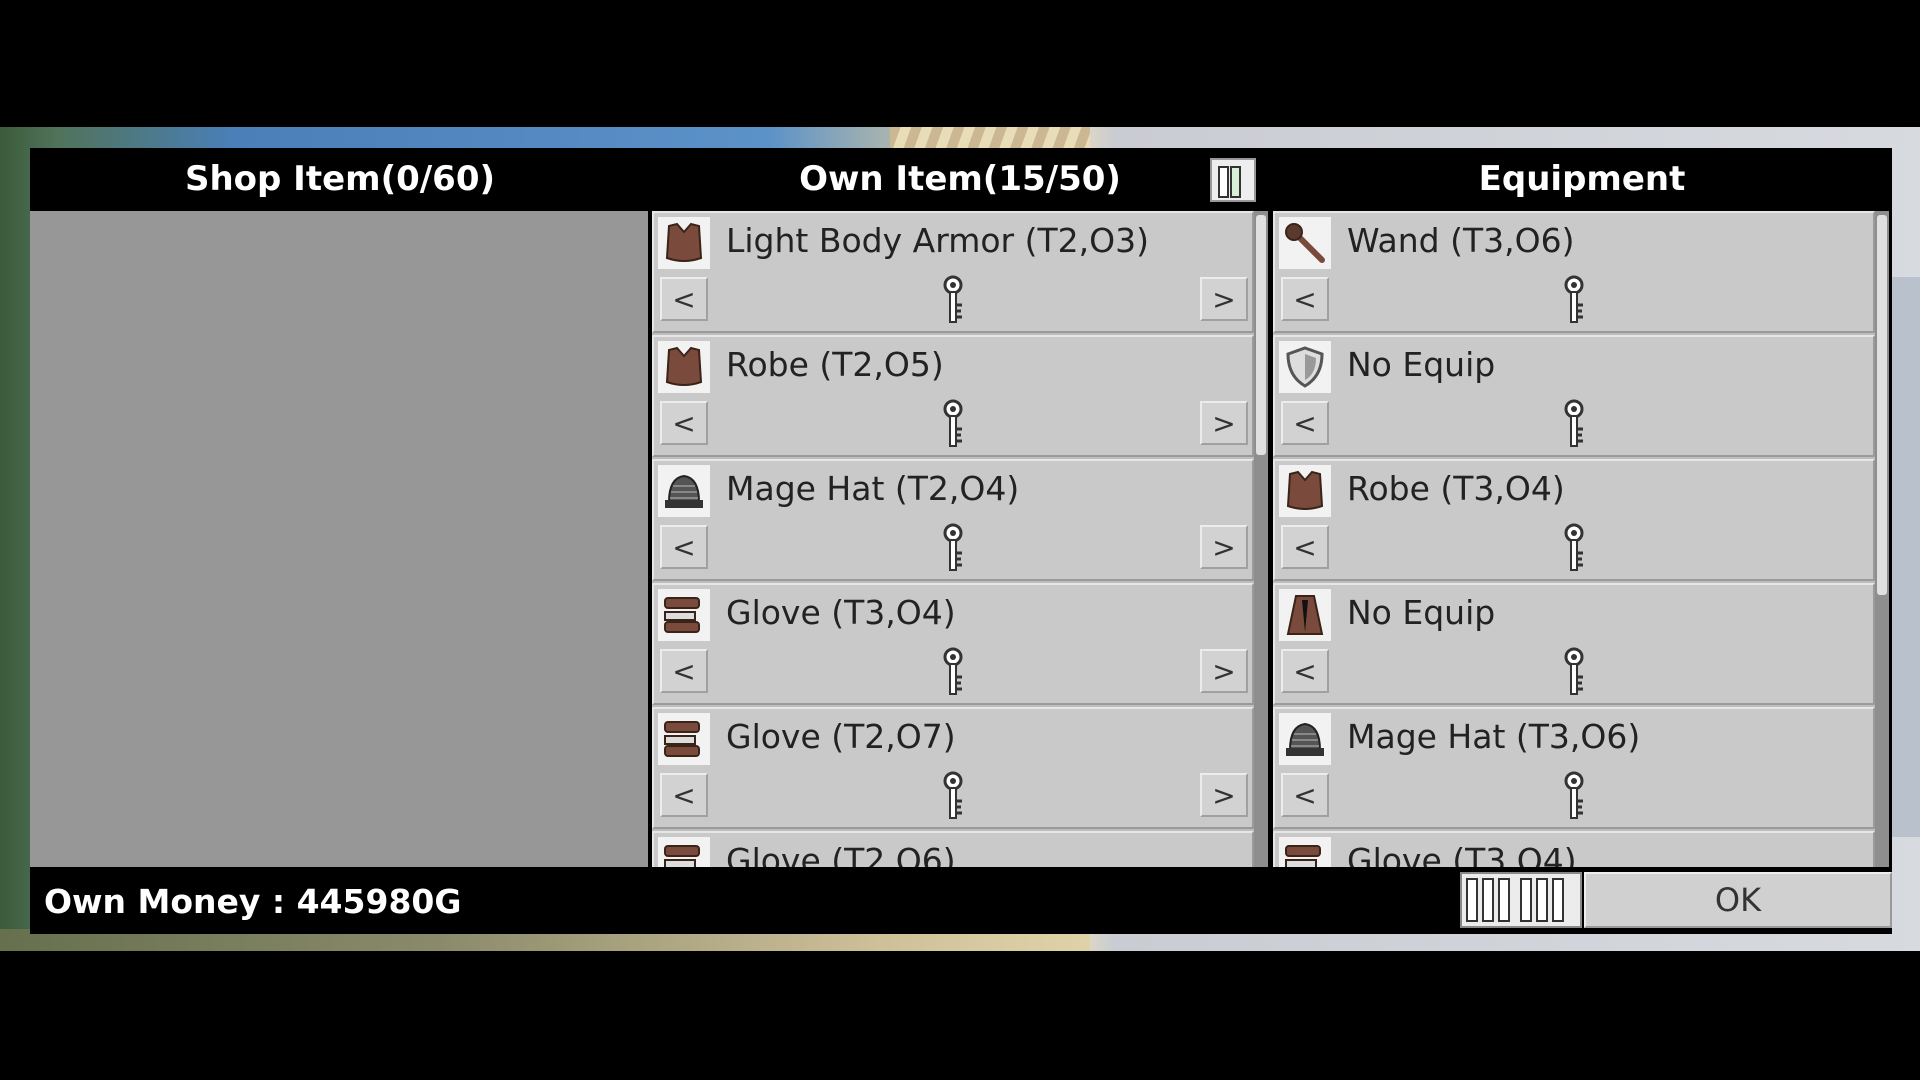 This screenshot has width=1920, height=1080. I want to click on cloak-icon, so click(1305, 615).